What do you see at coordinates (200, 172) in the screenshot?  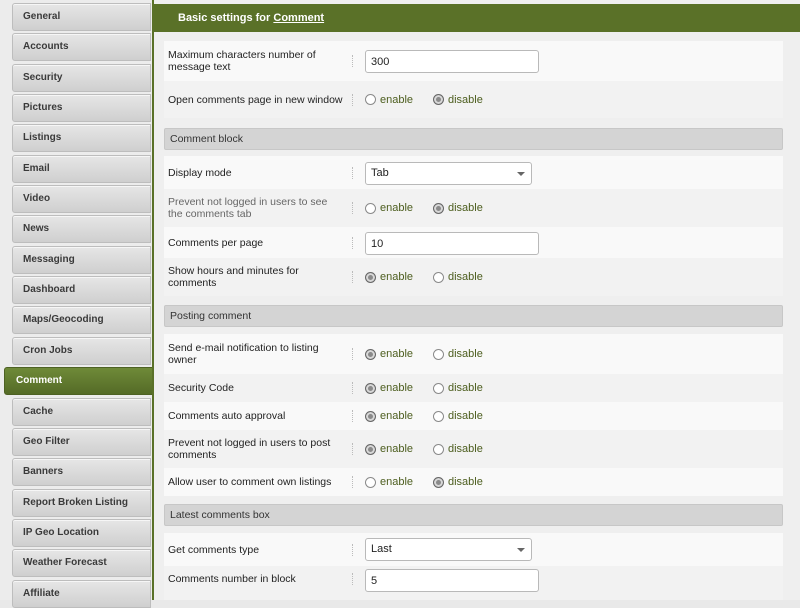 I see `setting-label: Display mode` at bounding box center [200, 172].